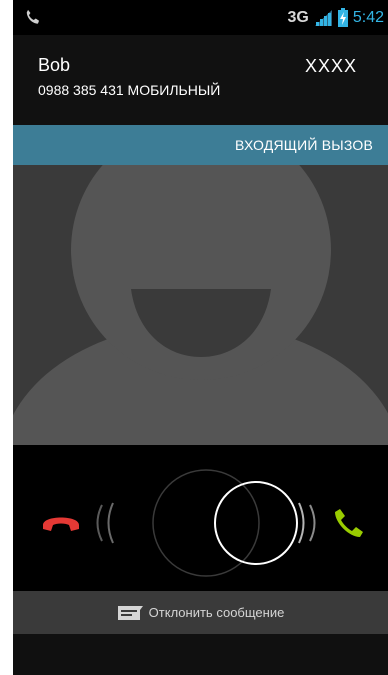  Describe the element at coordinates (174, 90) in the screenshot. I see `caller-number-type: МОБИЛЬНЫЙ` at that location.